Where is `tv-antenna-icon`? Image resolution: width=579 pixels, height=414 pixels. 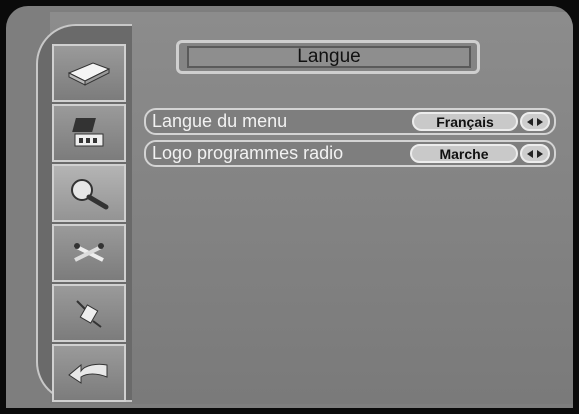 tv-antenna-icon is located at coordinates (88, 132).